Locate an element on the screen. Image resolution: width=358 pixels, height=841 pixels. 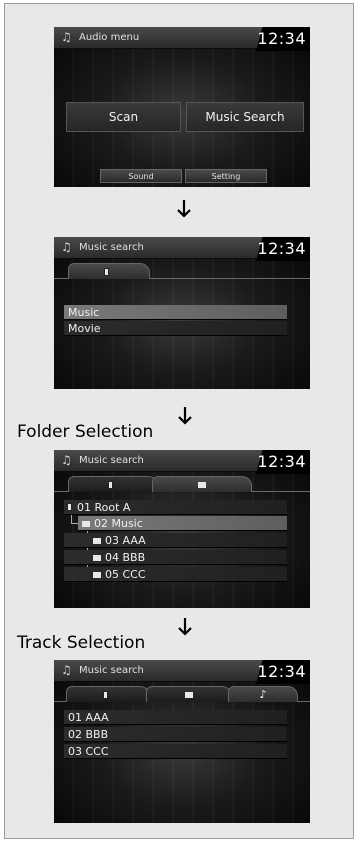
list-item-label: 01 Root A is located at coordinates (104, 507).